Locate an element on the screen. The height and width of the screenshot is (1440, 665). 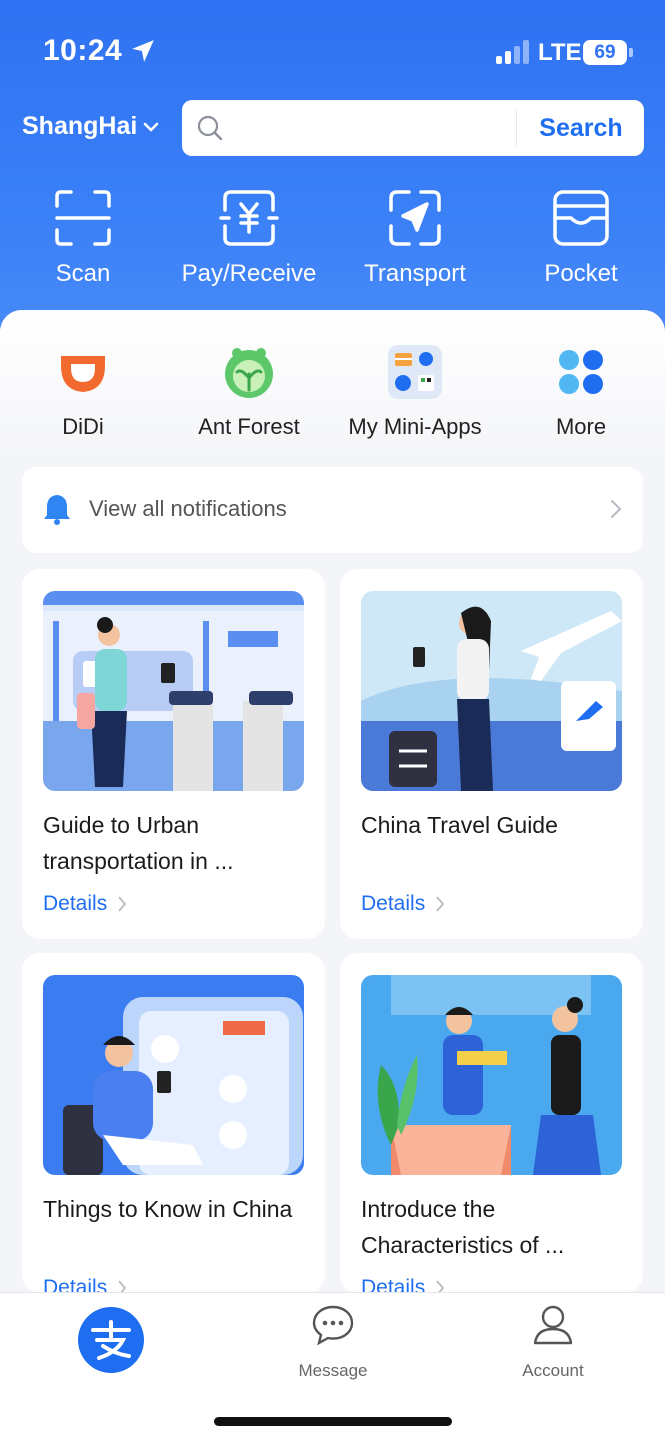
app-label: Ant Forest is located at coordinates (249, 426).